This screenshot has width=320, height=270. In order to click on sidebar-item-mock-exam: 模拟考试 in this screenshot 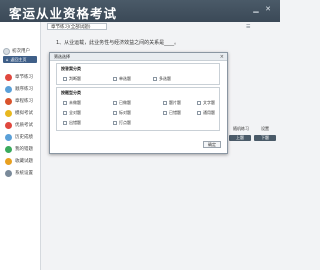, I will do `click(20, 113)`.